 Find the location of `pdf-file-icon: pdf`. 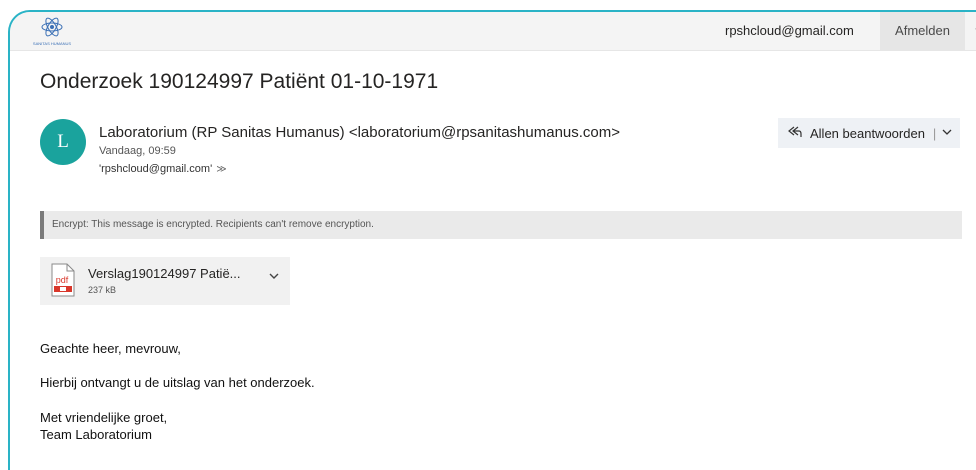

pdf-file-icon: pdf is located at coordinates (63, 280).